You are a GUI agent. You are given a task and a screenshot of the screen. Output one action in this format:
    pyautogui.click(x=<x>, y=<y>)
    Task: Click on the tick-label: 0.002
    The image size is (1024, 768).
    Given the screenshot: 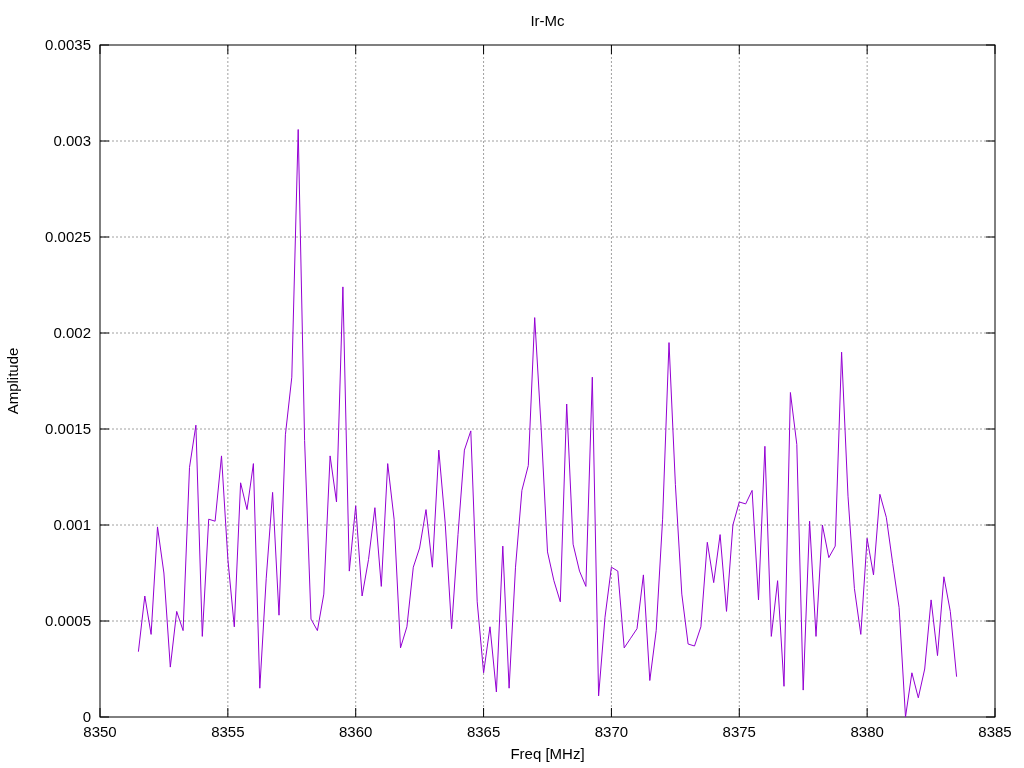 What is the action you would take?
    pyautogui.click(x=72, y=332)
    